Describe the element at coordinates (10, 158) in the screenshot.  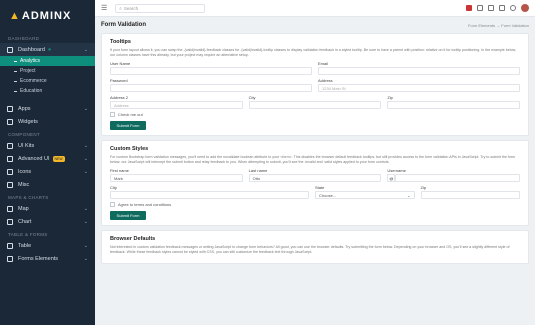
I see `box-icon` at that location.